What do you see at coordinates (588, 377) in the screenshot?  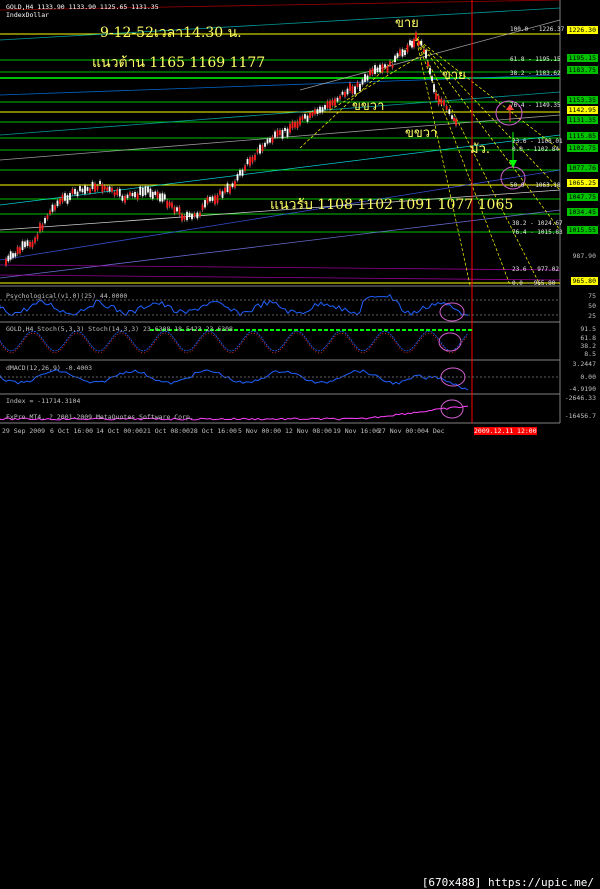 I see `indicator-scale-label: 0.00` at bounding box center [588, 377].